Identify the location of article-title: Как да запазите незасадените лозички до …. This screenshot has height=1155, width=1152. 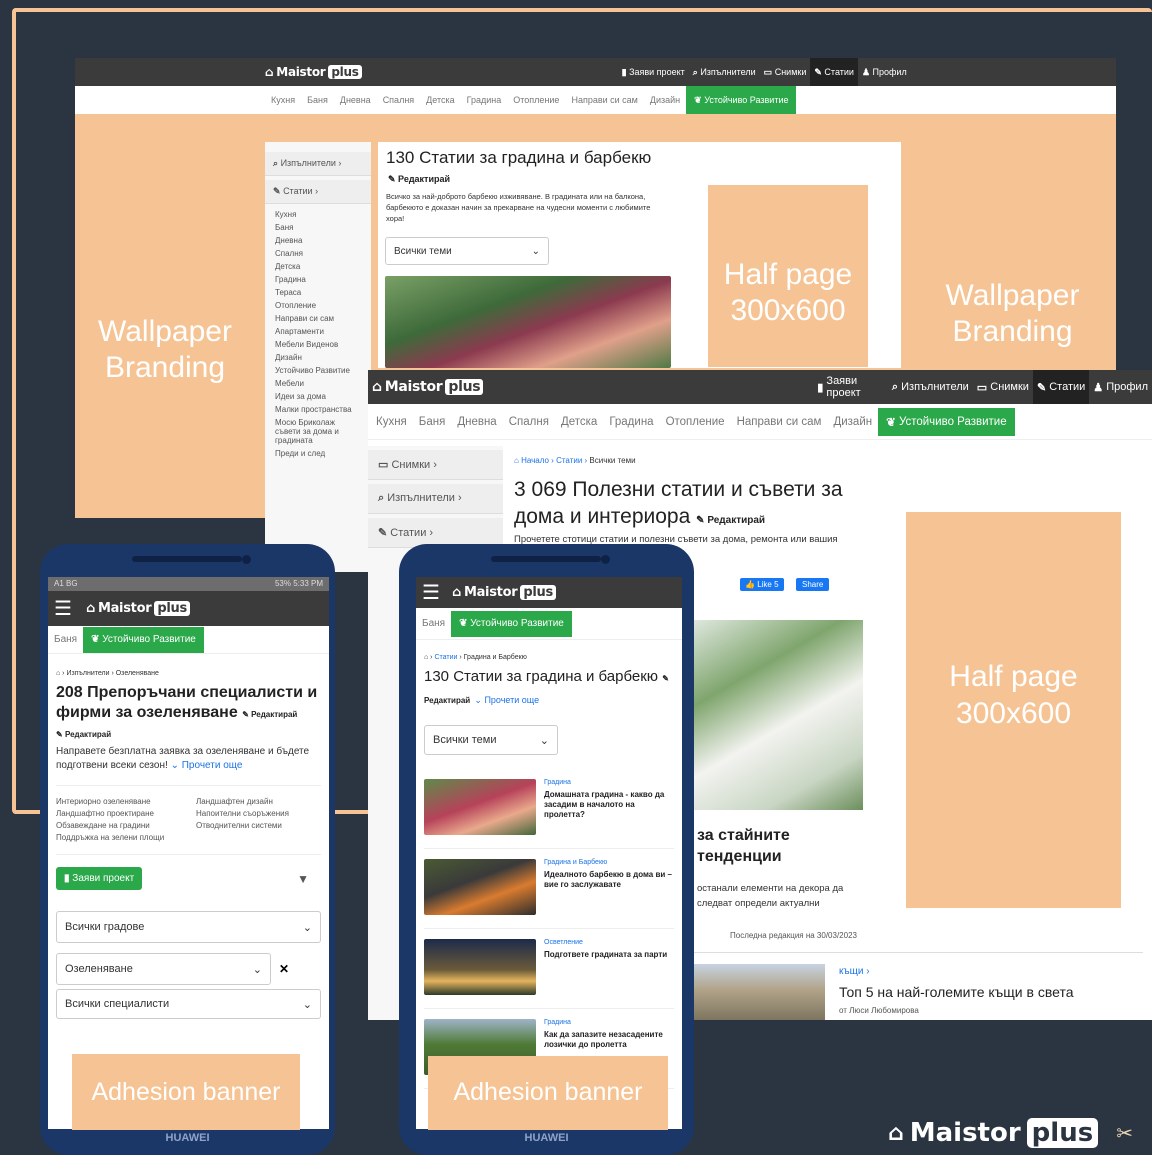
(609, 1040).